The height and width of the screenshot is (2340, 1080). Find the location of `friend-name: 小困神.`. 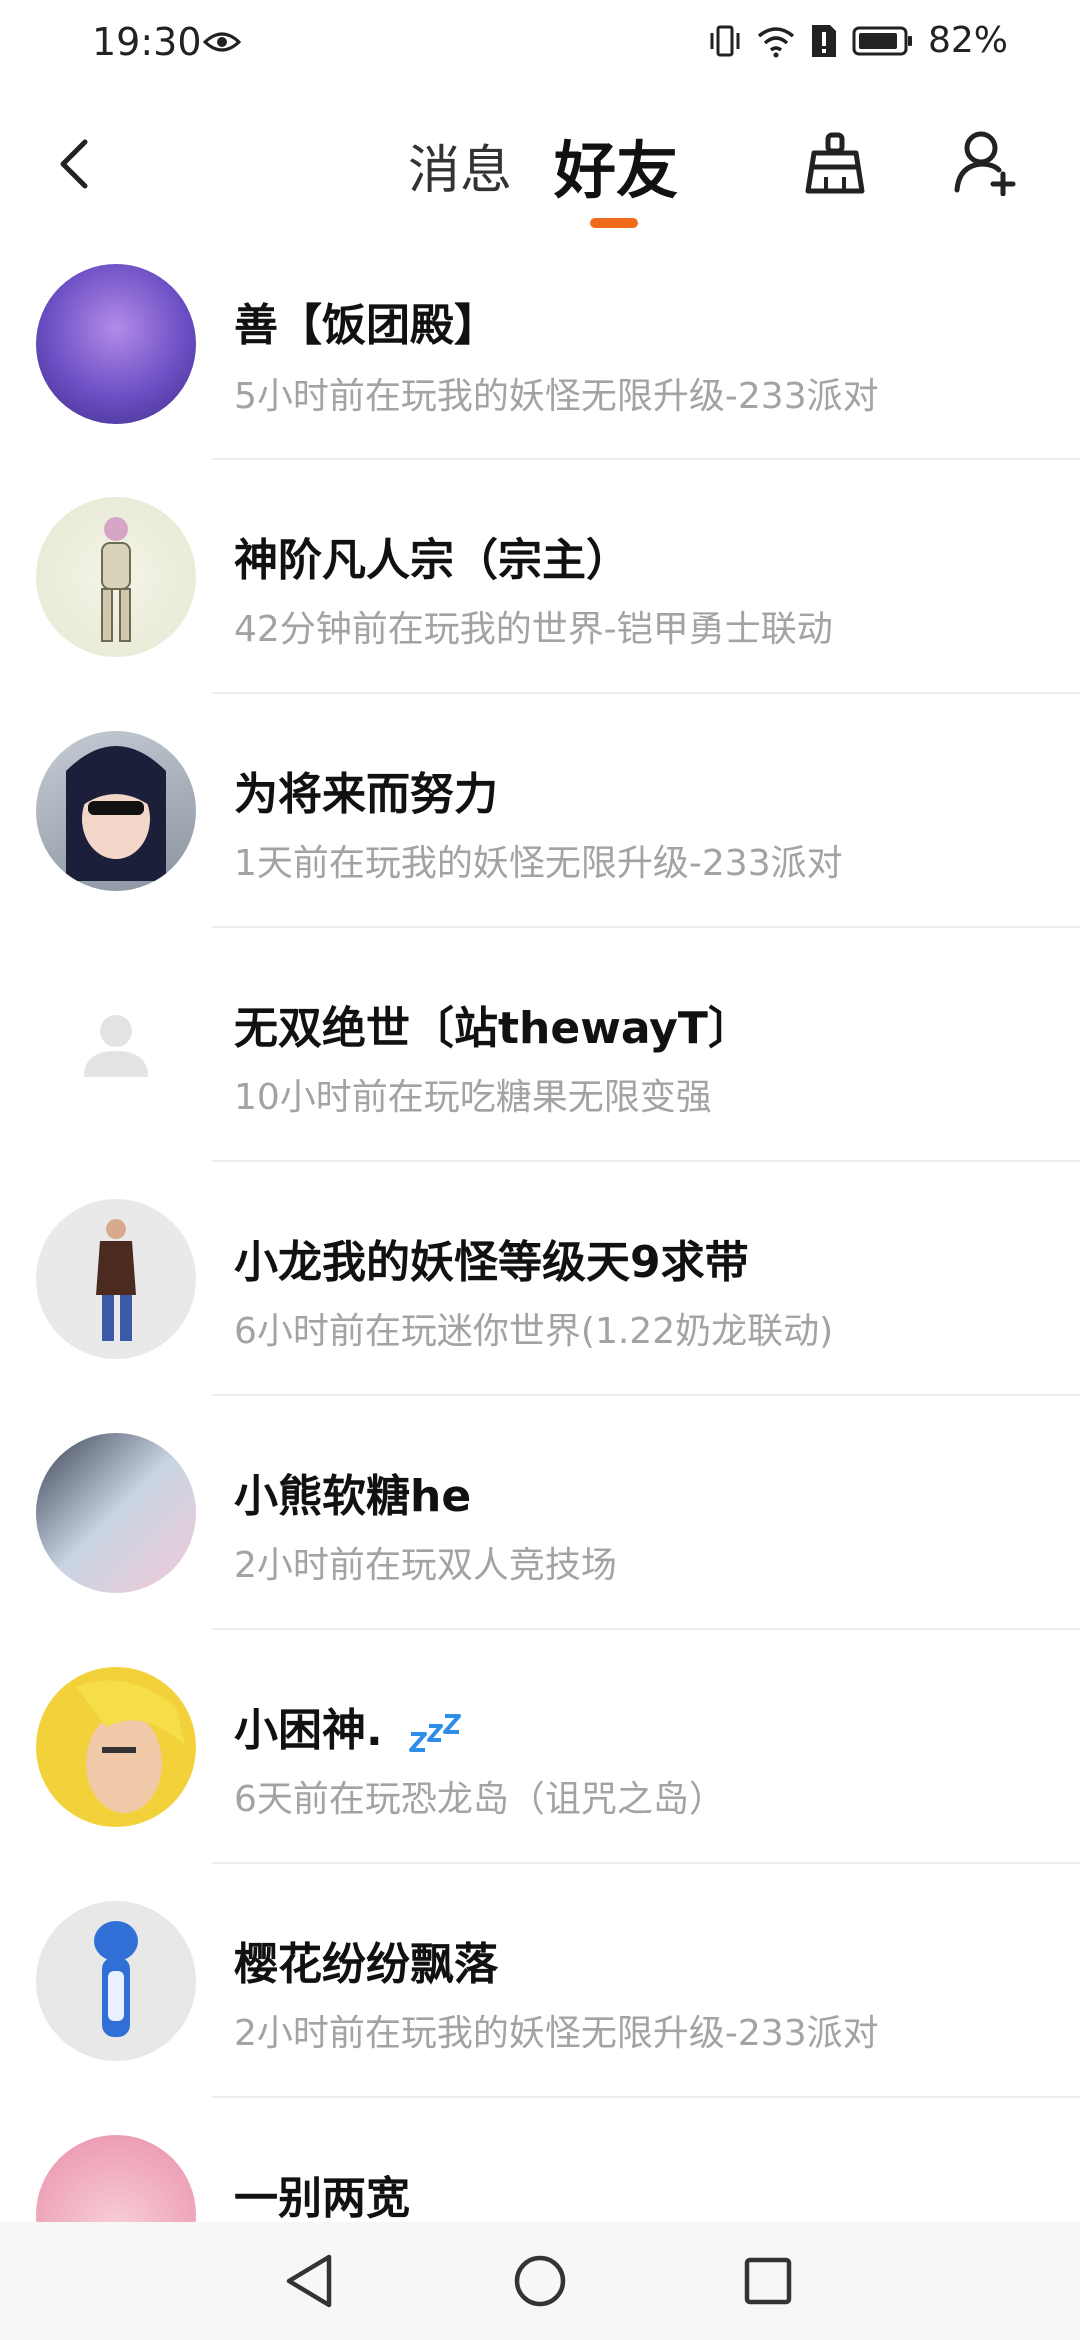

friend-name: 小困神. is located at coordinates (349, 1726).